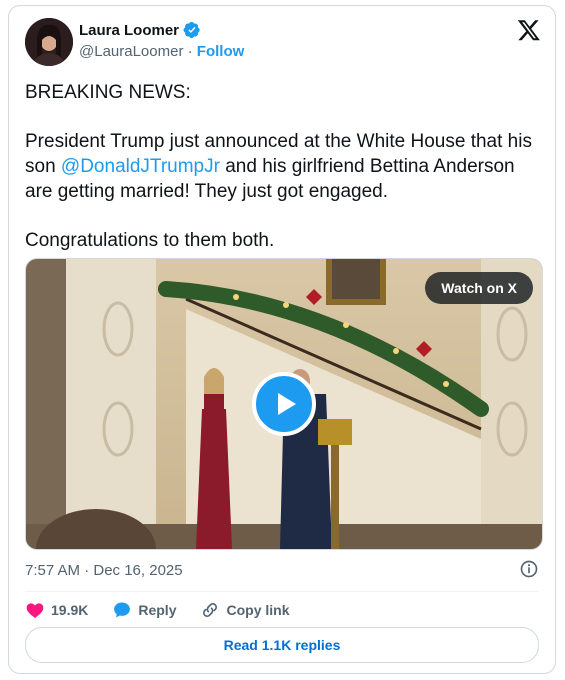  I want to click on watch-on-x-button: Watch on X, so click(479, 288).